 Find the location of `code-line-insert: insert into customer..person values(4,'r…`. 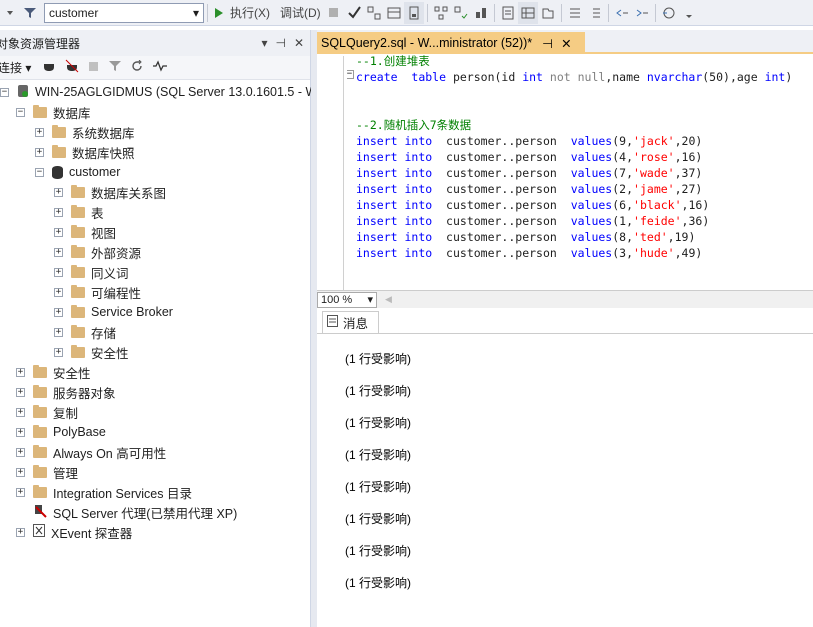

code-line-insert: insert into customer..person values(4,'r… is located at coordinates (529, 157).